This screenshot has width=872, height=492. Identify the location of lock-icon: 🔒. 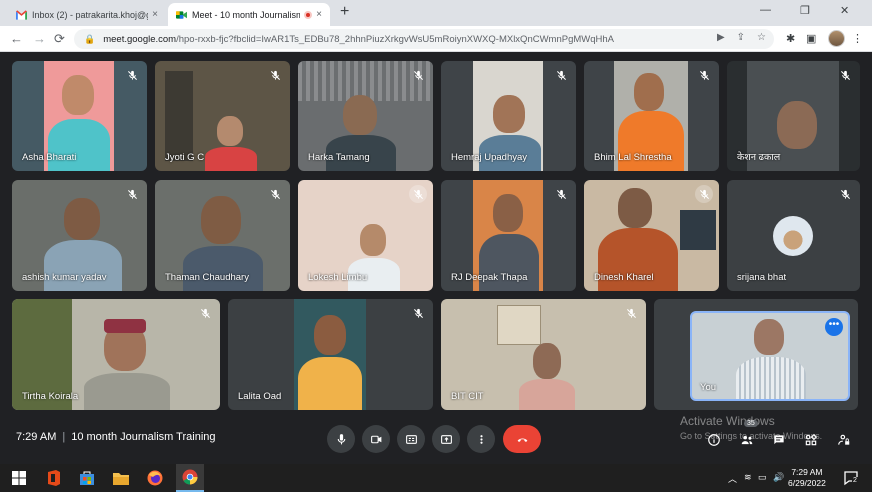
(89, 39).